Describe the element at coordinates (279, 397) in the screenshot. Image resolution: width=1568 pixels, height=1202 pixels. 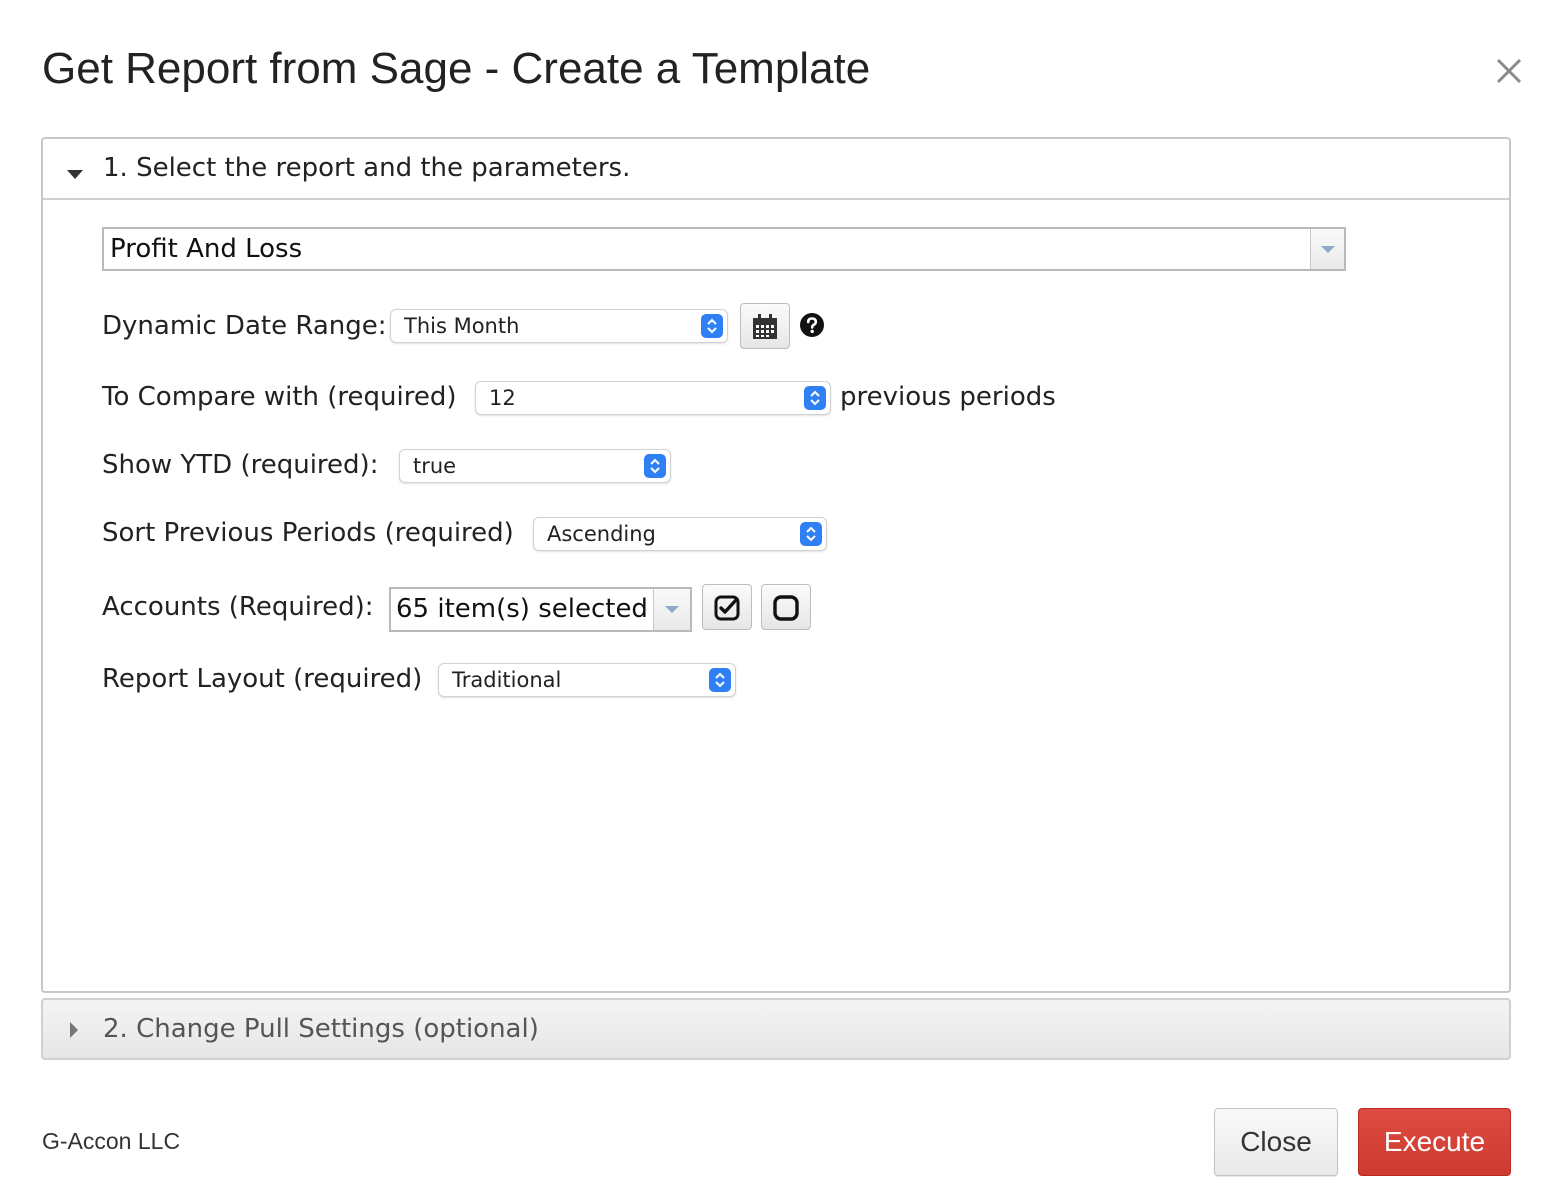
I see `compare-label: To Compare with (required)` at that location.